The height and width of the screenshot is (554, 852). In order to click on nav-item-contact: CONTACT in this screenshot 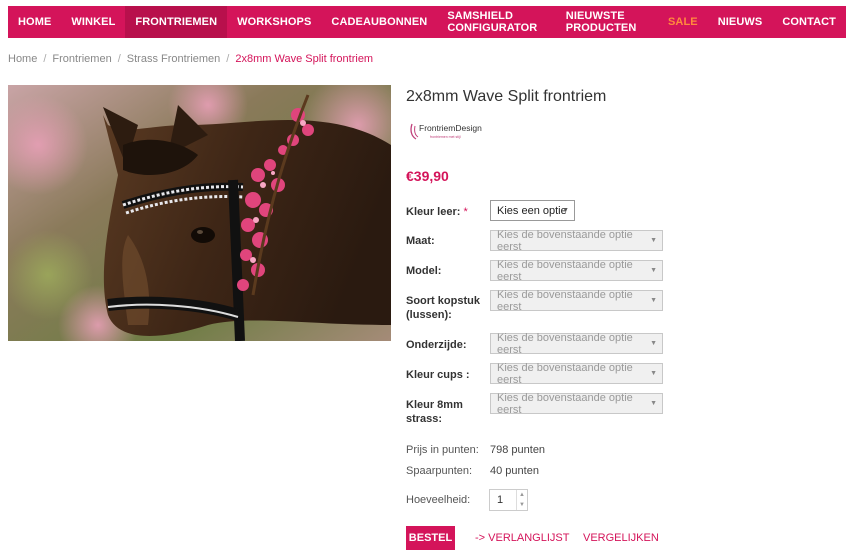, I will do `click(809, 22)`.